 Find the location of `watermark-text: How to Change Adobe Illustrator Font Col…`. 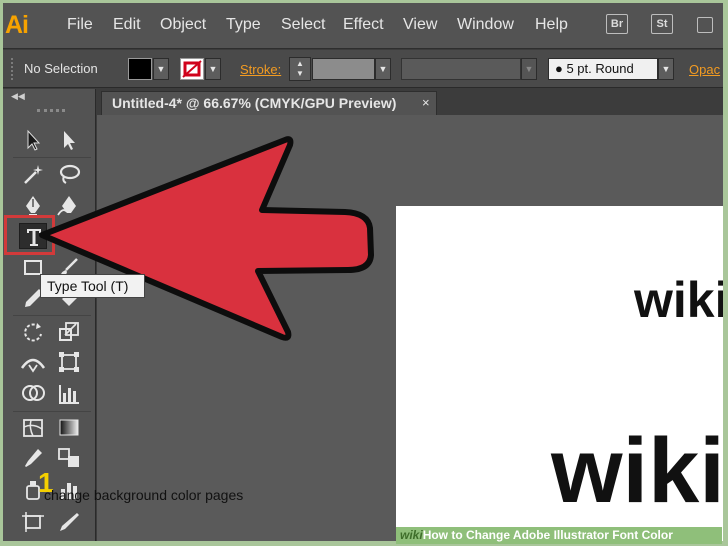

watermark-text: How to Change Adobe Illustrator Font Col… is located at coordinates (547, 535).